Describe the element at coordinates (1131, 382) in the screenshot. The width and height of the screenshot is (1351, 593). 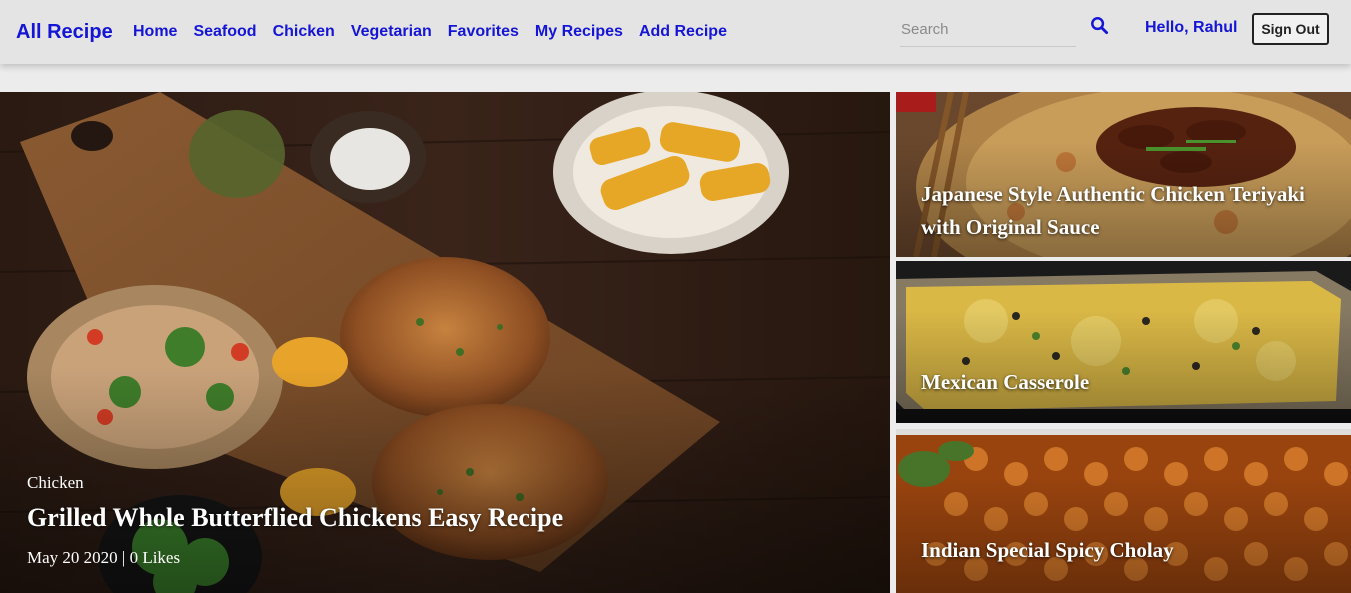
I see `recipe-title-casserole: Mexican Casserole` at that location.